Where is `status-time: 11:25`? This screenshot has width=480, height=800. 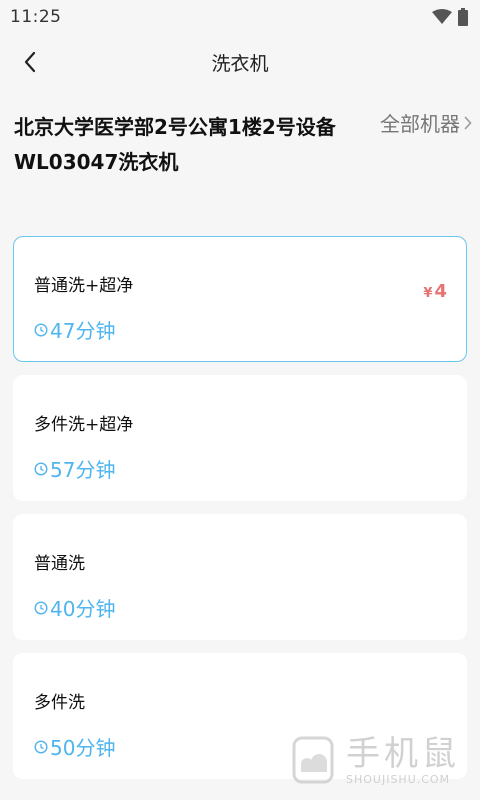 status-time: 11:25 is located at coordinates (36, 17).